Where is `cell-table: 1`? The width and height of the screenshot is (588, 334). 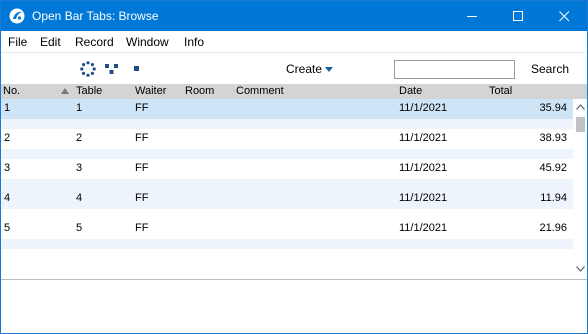 cell-table: 1 is located at coordinates (79, 108).